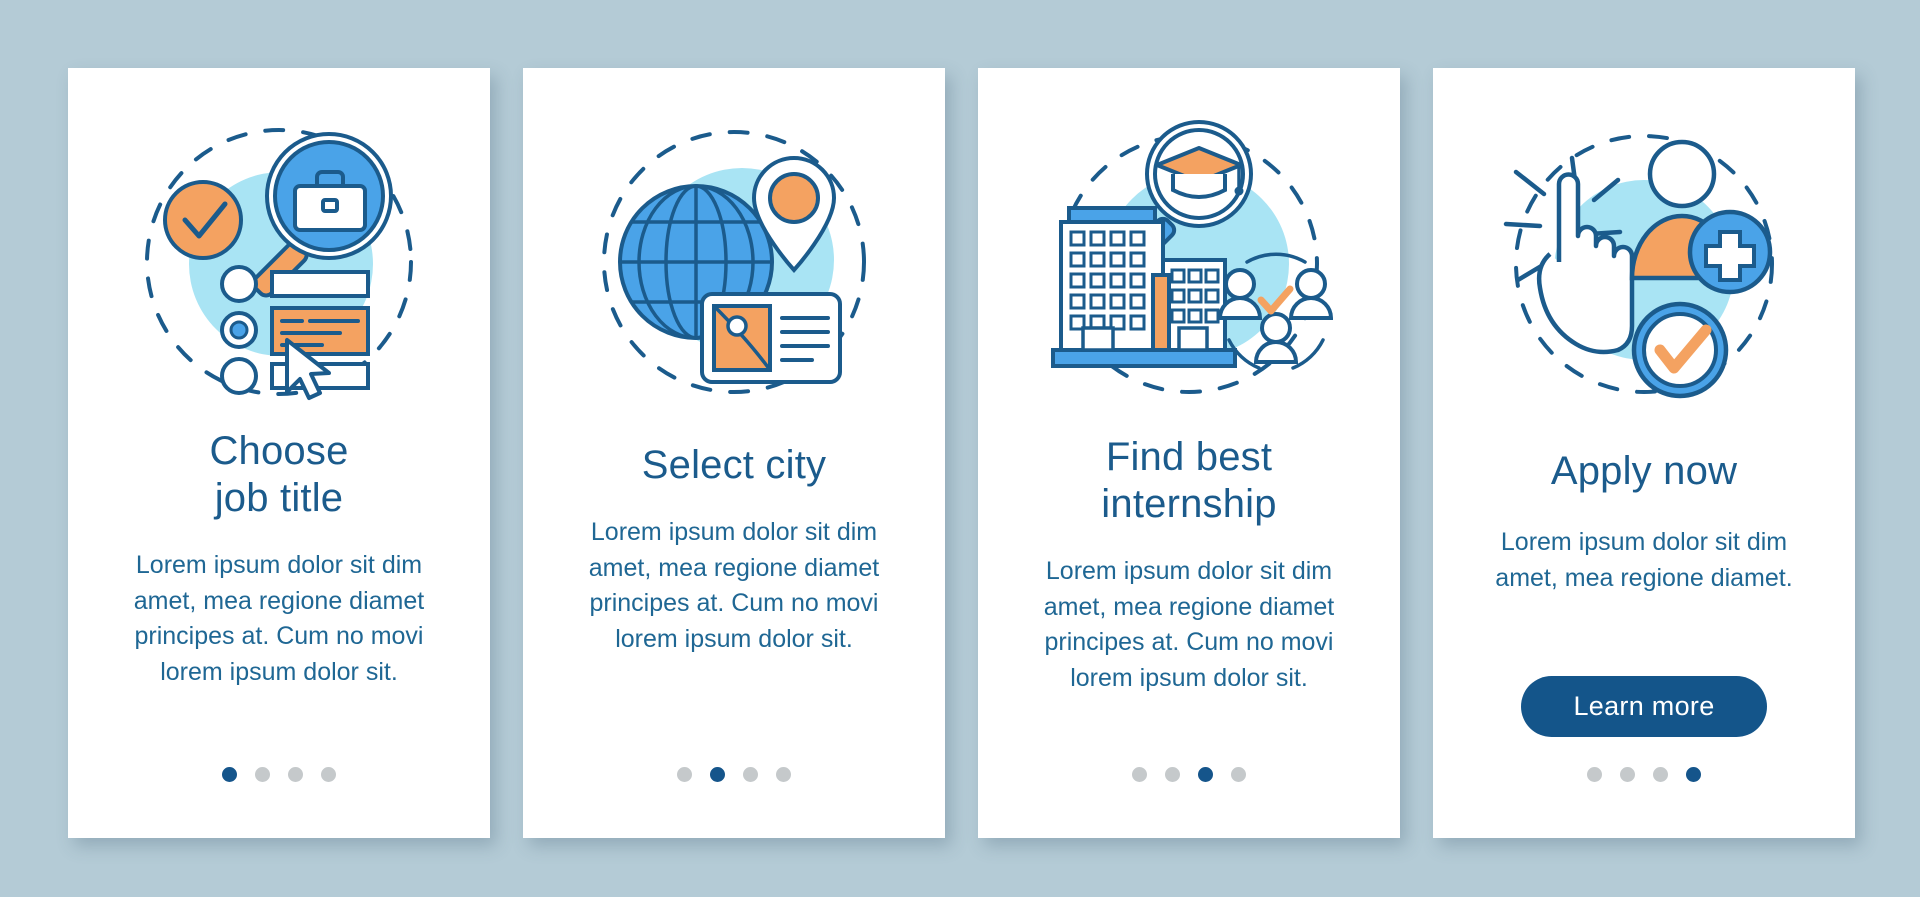 The width and height of the screenshot is (1920, 897). I want to click on globe-location-illustration, so click(734, 262).